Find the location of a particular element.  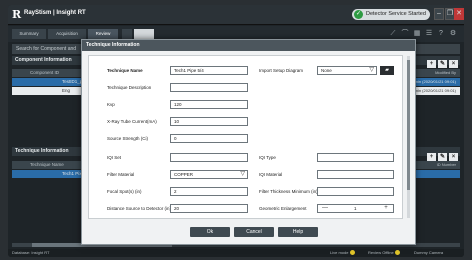

tab-extra is located at coordinates (127, 34).